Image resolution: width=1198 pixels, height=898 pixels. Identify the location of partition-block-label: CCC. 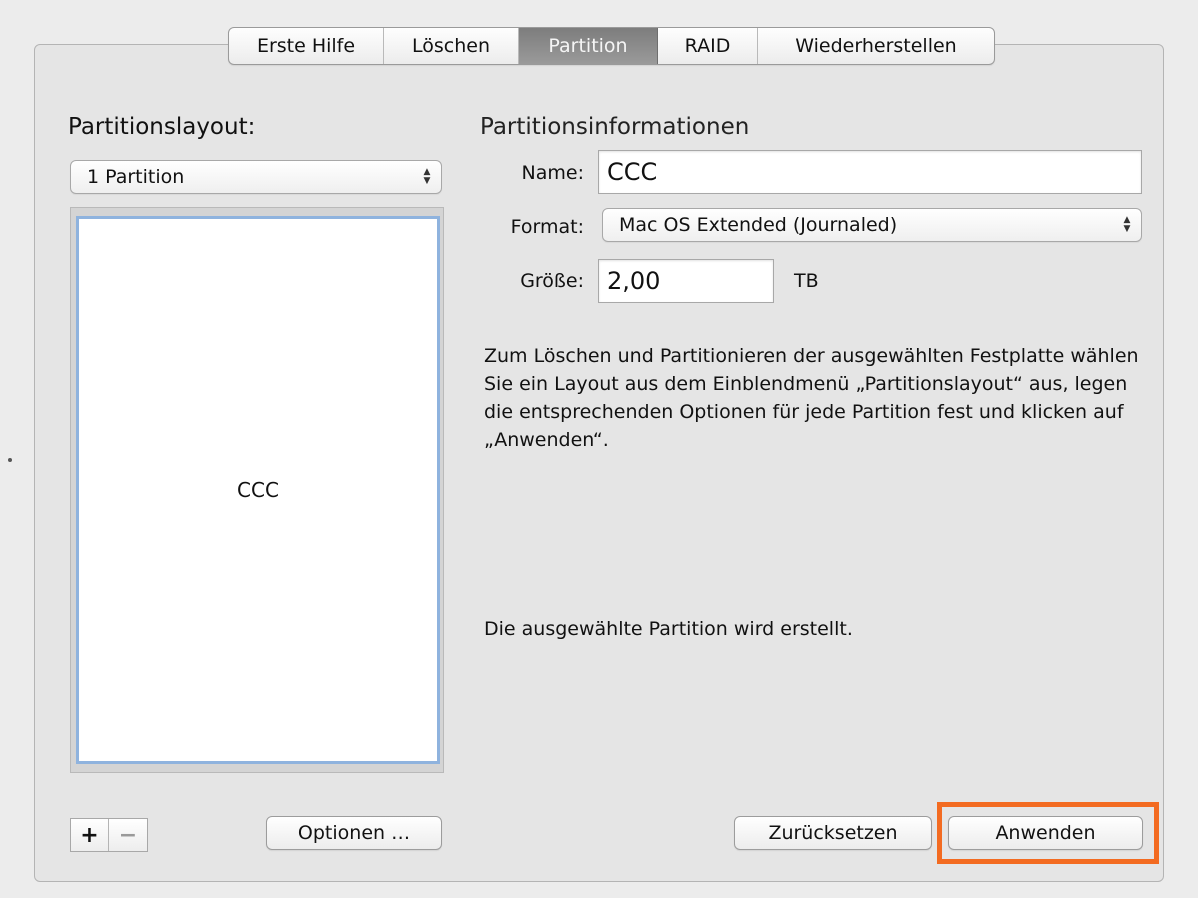
(258, 490).